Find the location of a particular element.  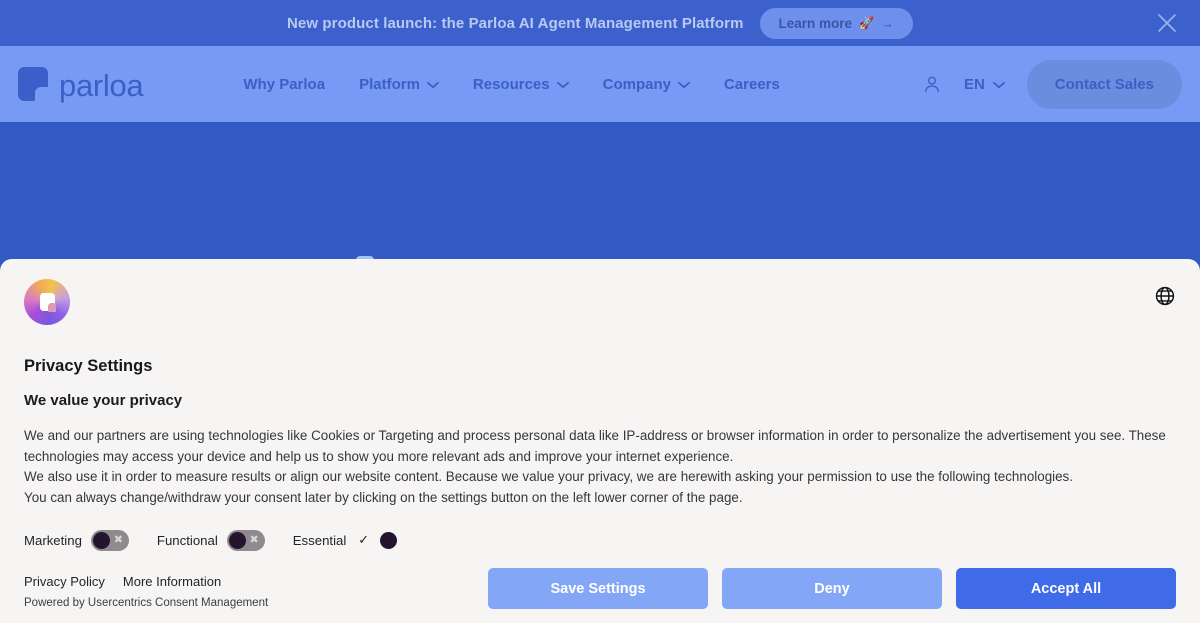

check-icon: ✓ is located at coordinates (364, 539).